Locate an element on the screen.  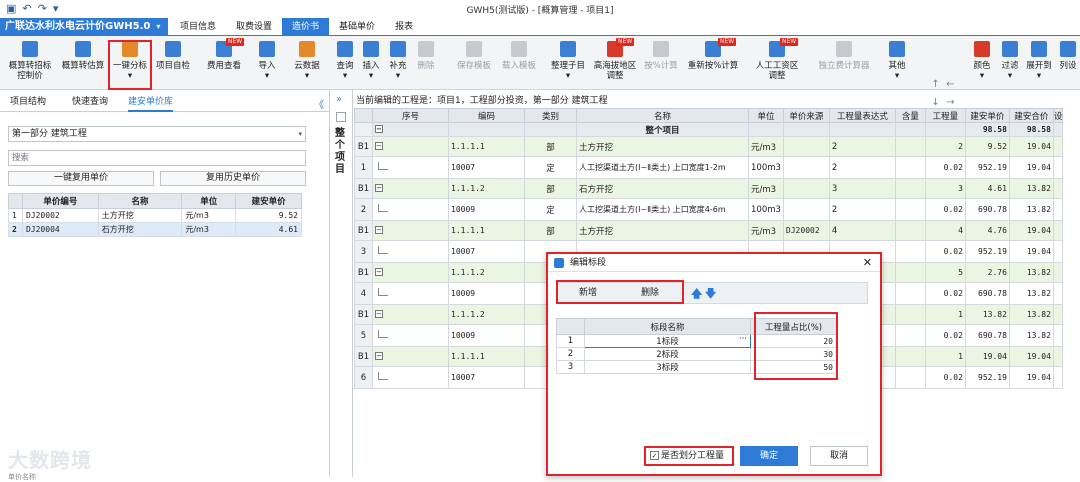
column-header-content: 含量 is located at coordinates (910, 115).